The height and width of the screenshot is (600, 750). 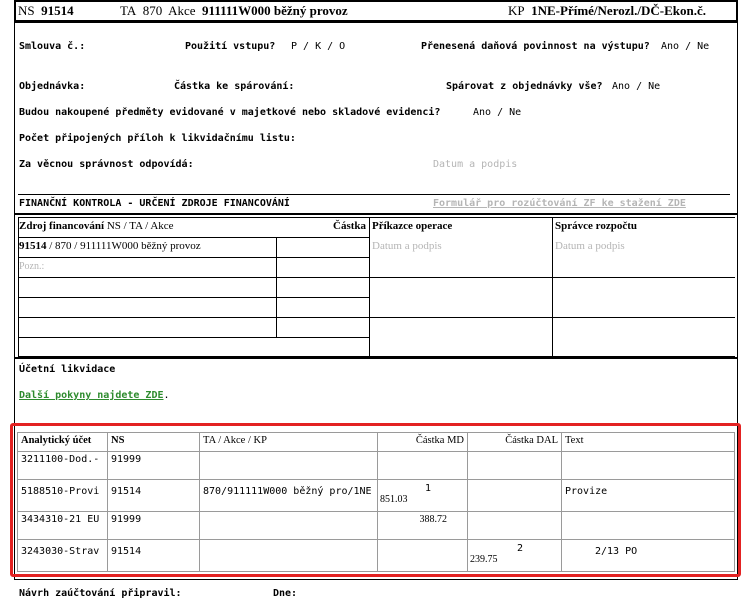 I want to click on header-akce-label: Akce, so click(x=182, y=10).